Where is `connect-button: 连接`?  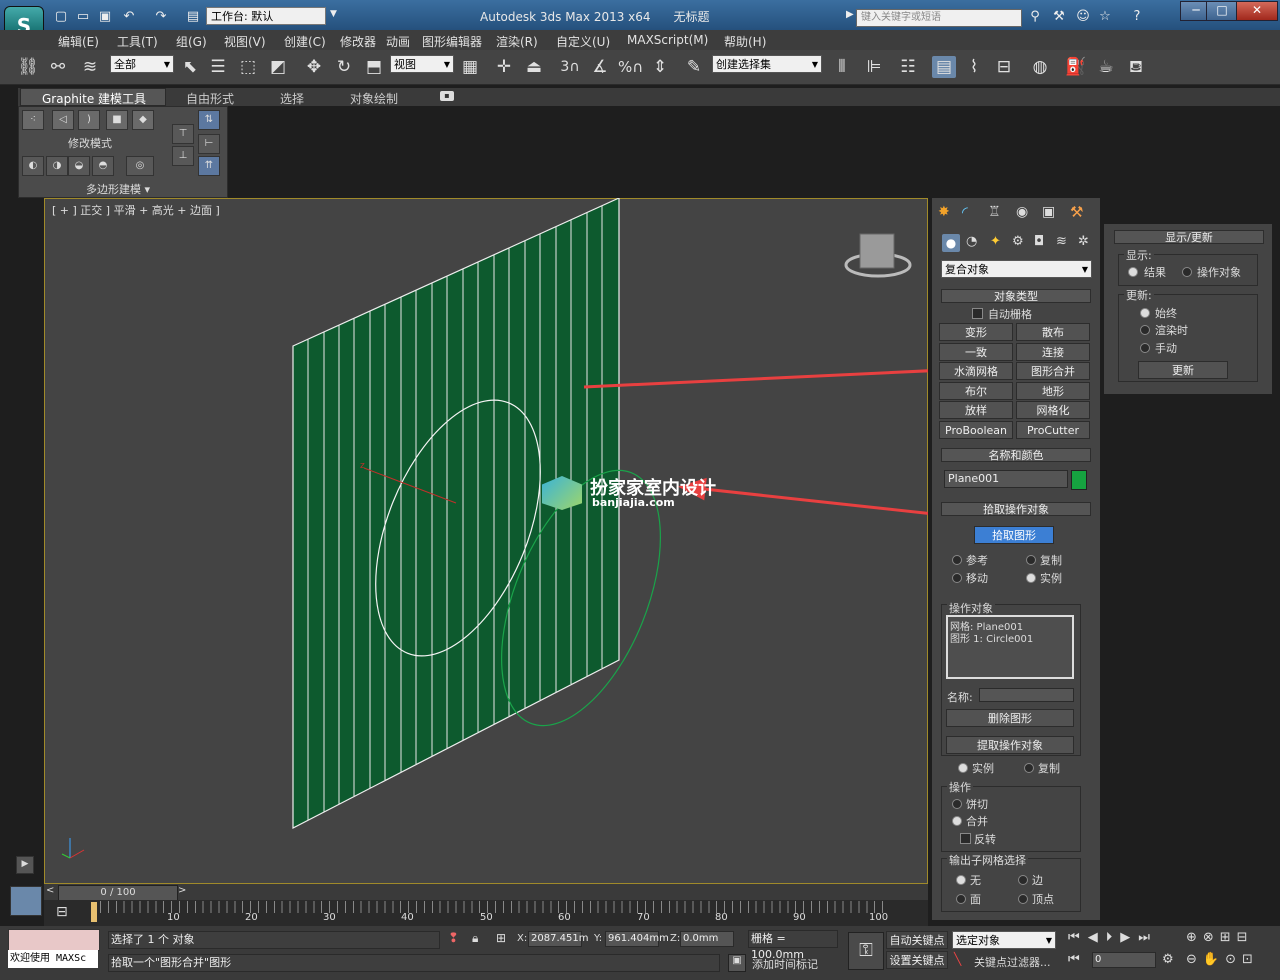
connect-button: 连接 is located at coordinates (1053, 352).